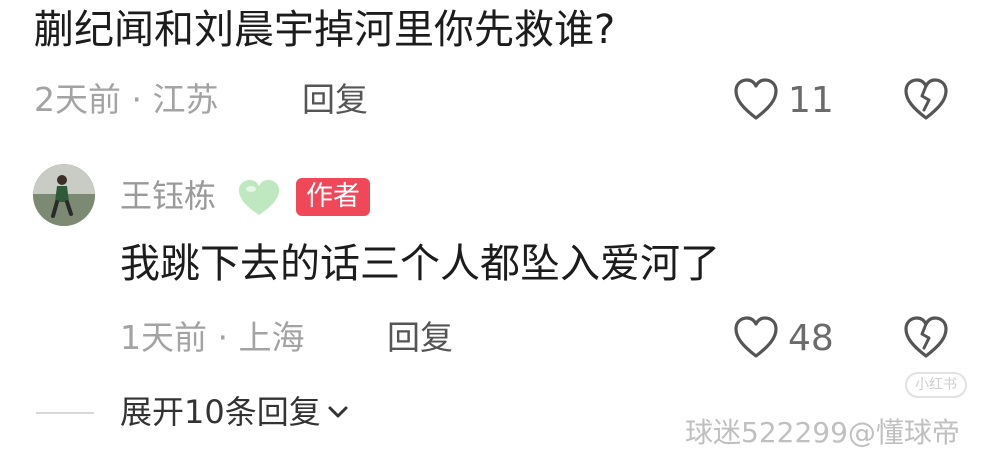 Image resolution: width=1006 pixels, height=462 pixels. Describe the element at coordinates (65, 413) in the screenshot. I see `divider` at that location.